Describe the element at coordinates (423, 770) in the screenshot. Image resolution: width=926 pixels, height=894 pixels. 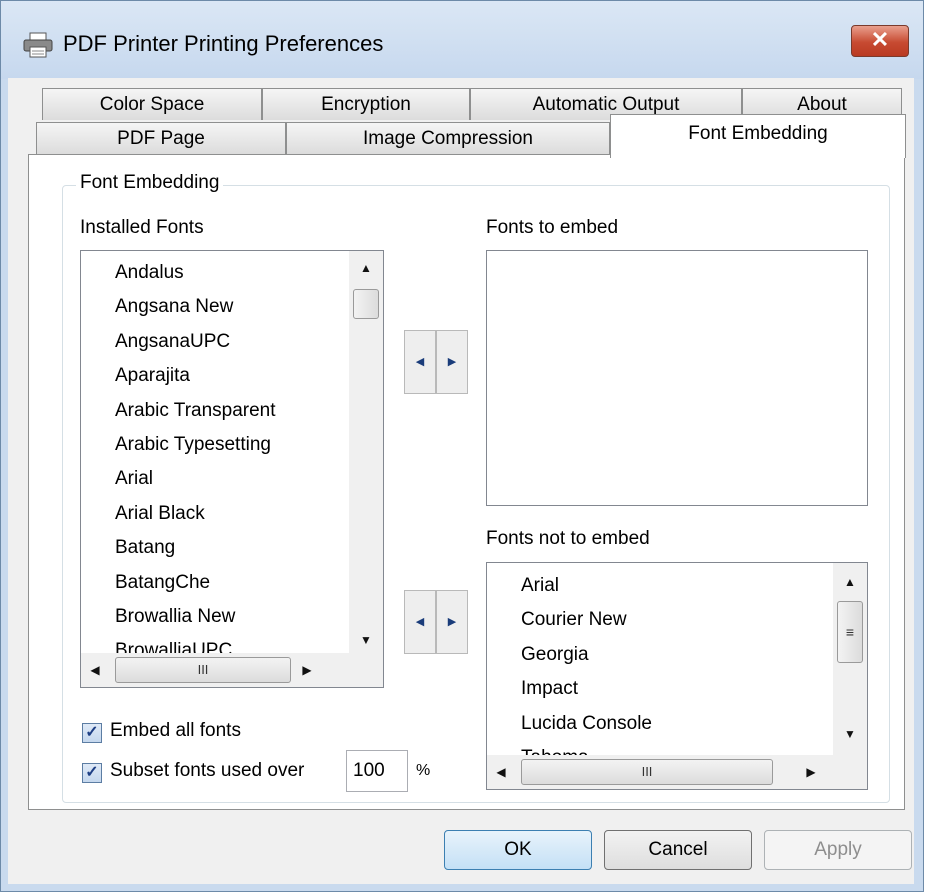
I see `percent-label: %` at that location.